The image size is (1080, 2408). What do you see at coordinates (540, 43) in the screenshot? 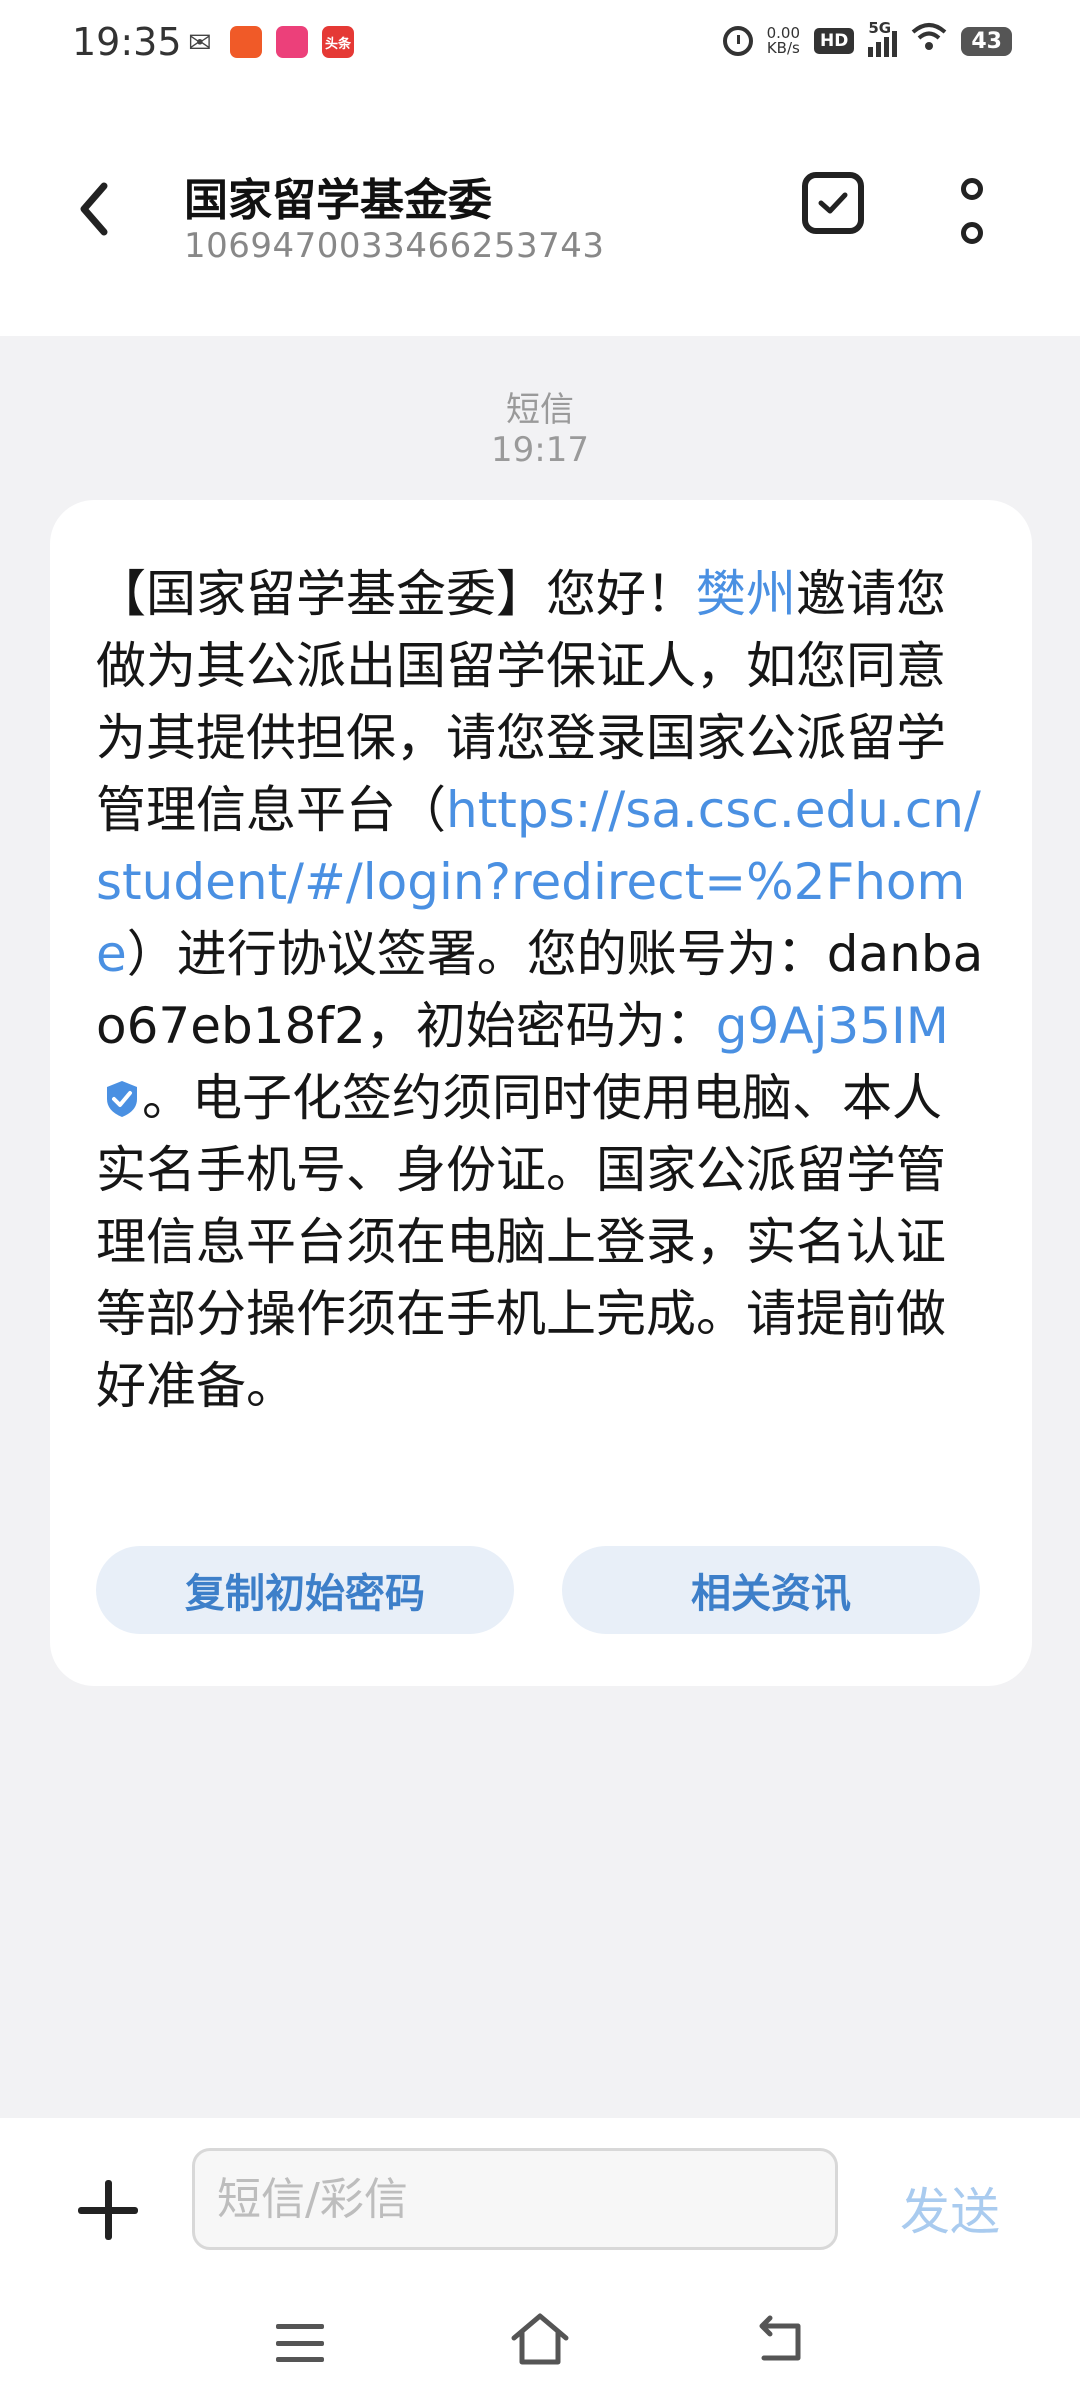
I see `status-bar: 19:35 ✉ 头条 0.00 KB/s HD 5G 43` at bounding box center [540, 43].